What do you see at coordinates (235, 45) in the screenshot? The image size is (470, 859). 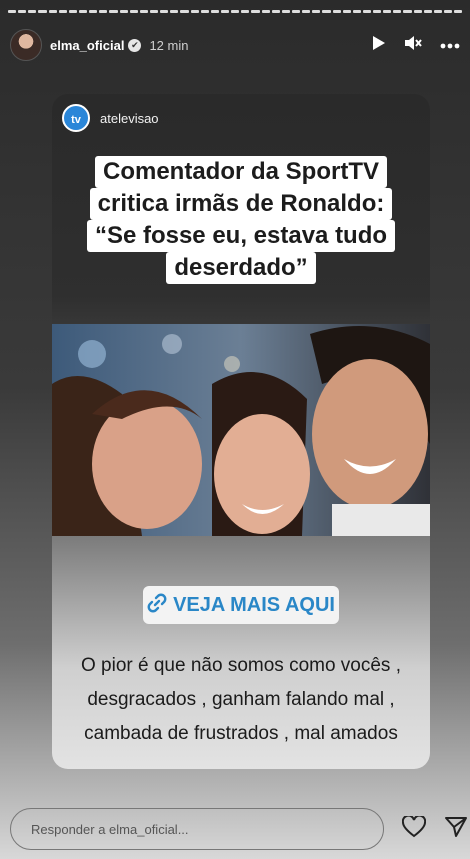 I see `story-header: elma_oficial ✔ 12 min` at bounding box center [235, 45].